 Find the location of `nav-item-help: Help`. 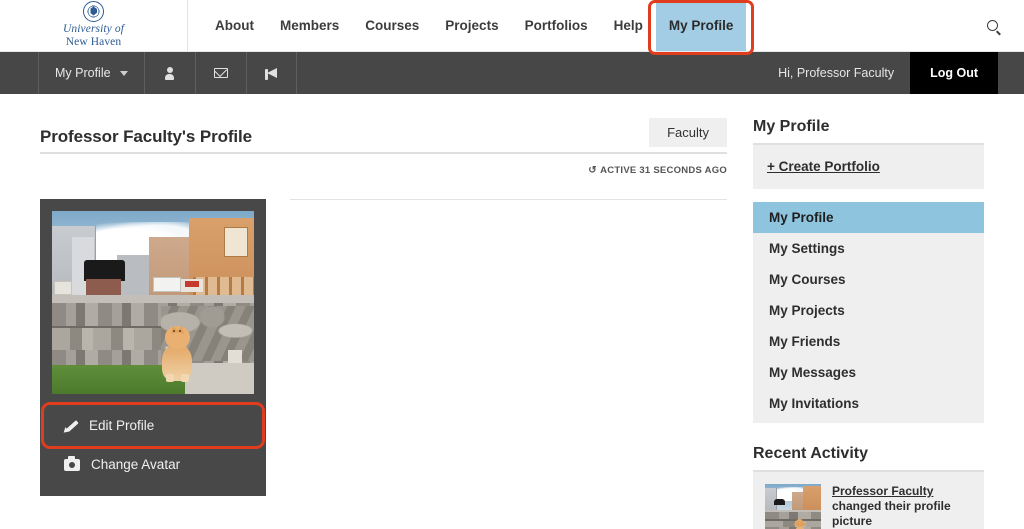

nav-item-help: Help is located at coordinates (628, 25).